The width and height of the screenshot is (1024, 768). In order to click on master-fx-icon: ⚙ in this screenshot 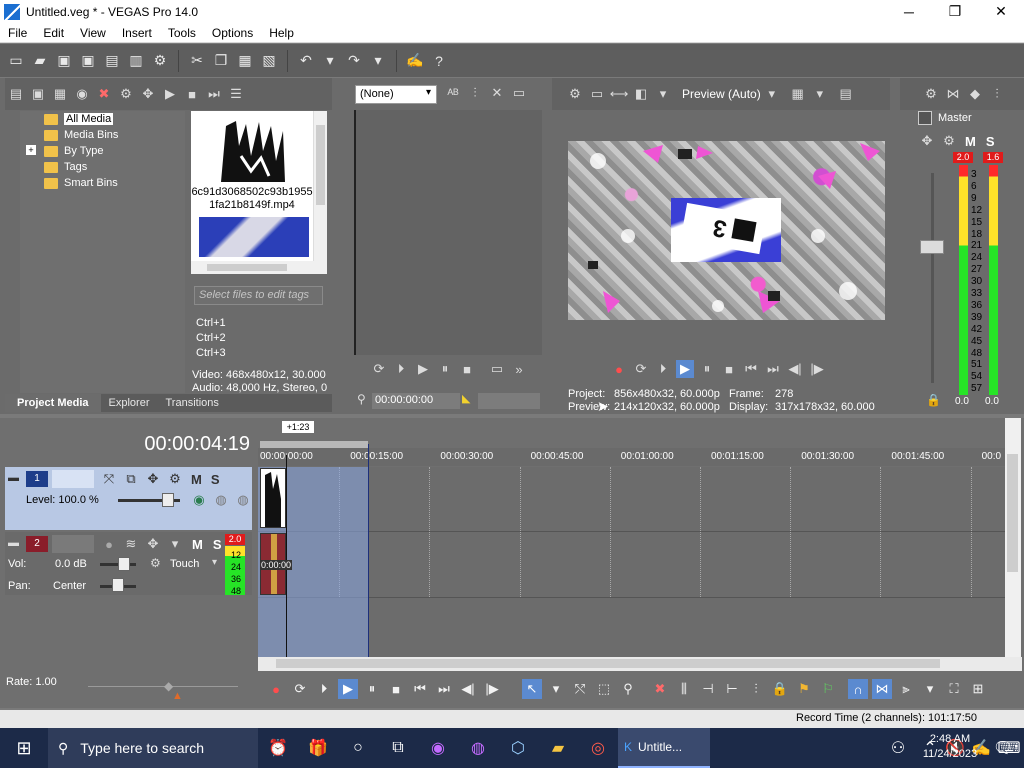, I will do `click(931, 94)`.